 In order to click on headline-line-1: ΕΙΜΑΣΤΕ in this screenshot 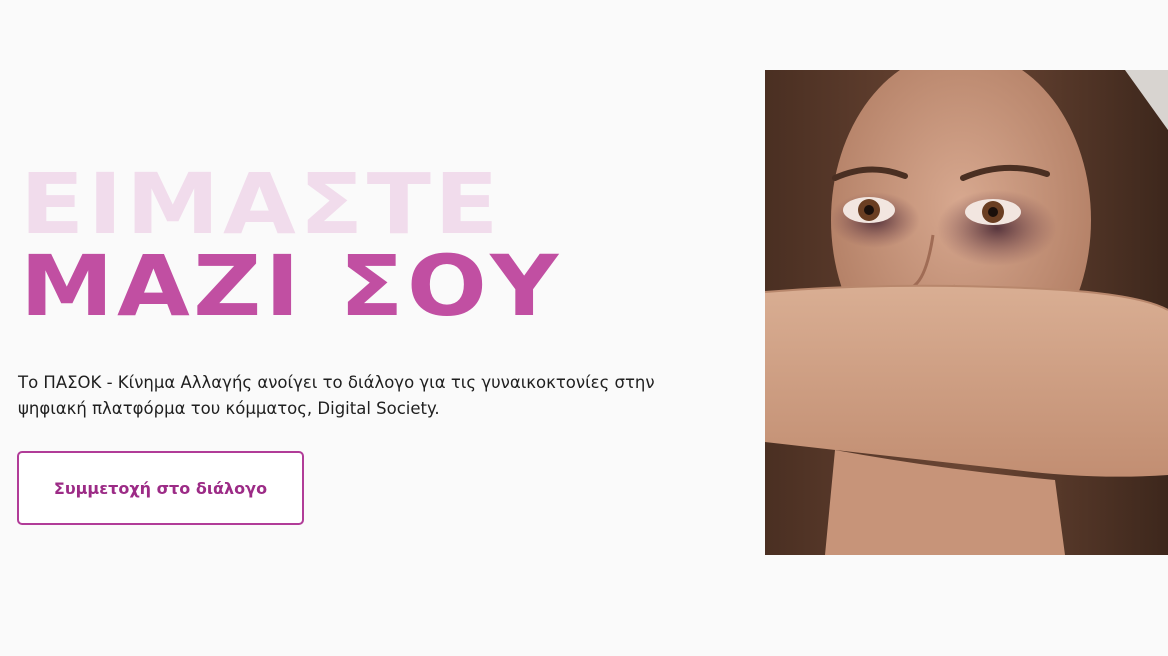, I will do `click(261, 204)`.